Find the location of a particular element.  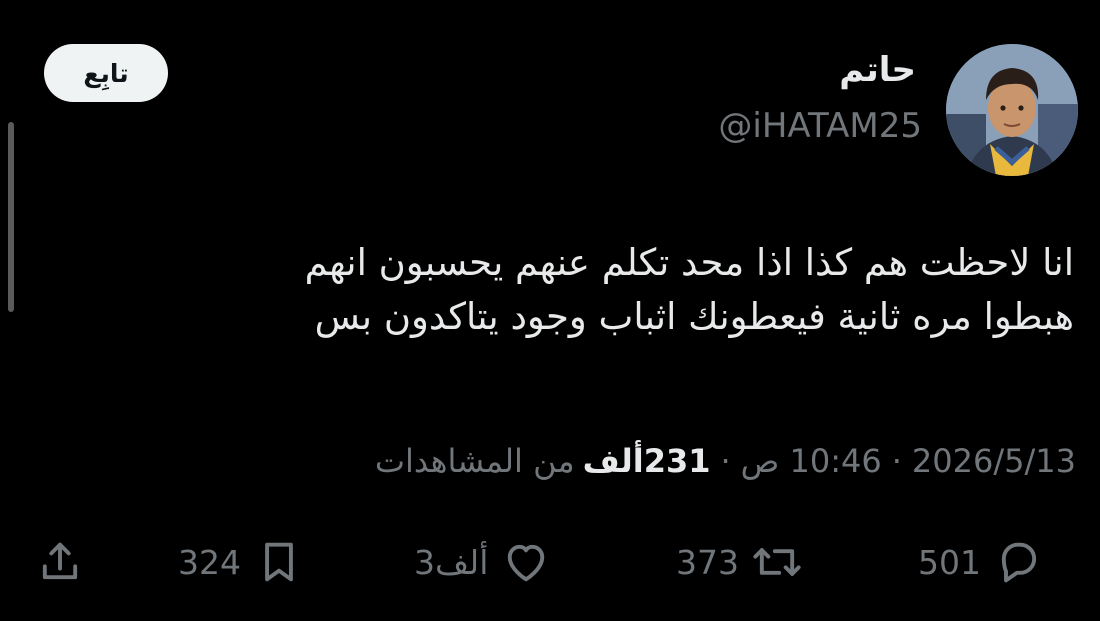

tweet-date: 2026/5/13 is located at coordinates (994, 461).